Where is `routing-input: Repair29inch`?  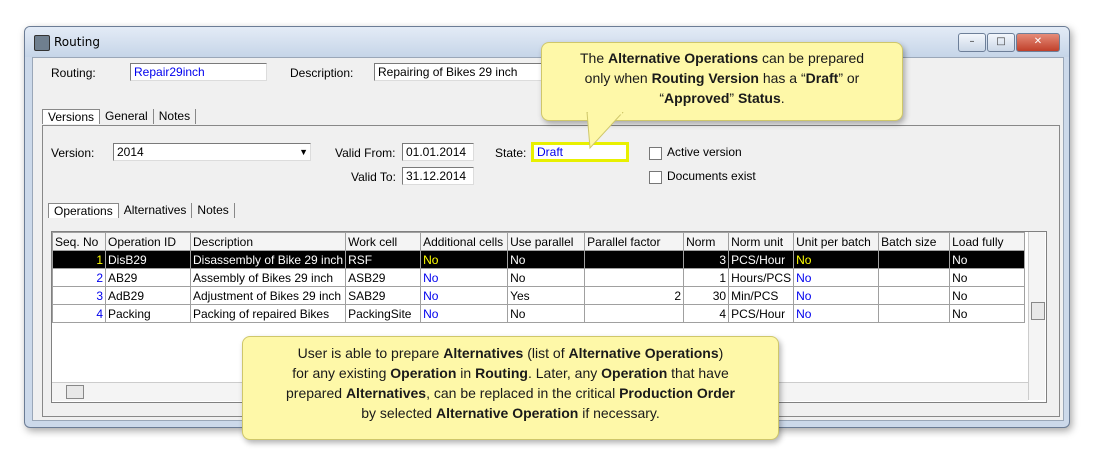
routing-input: Repair29inch is located at coordinates (198, 72).